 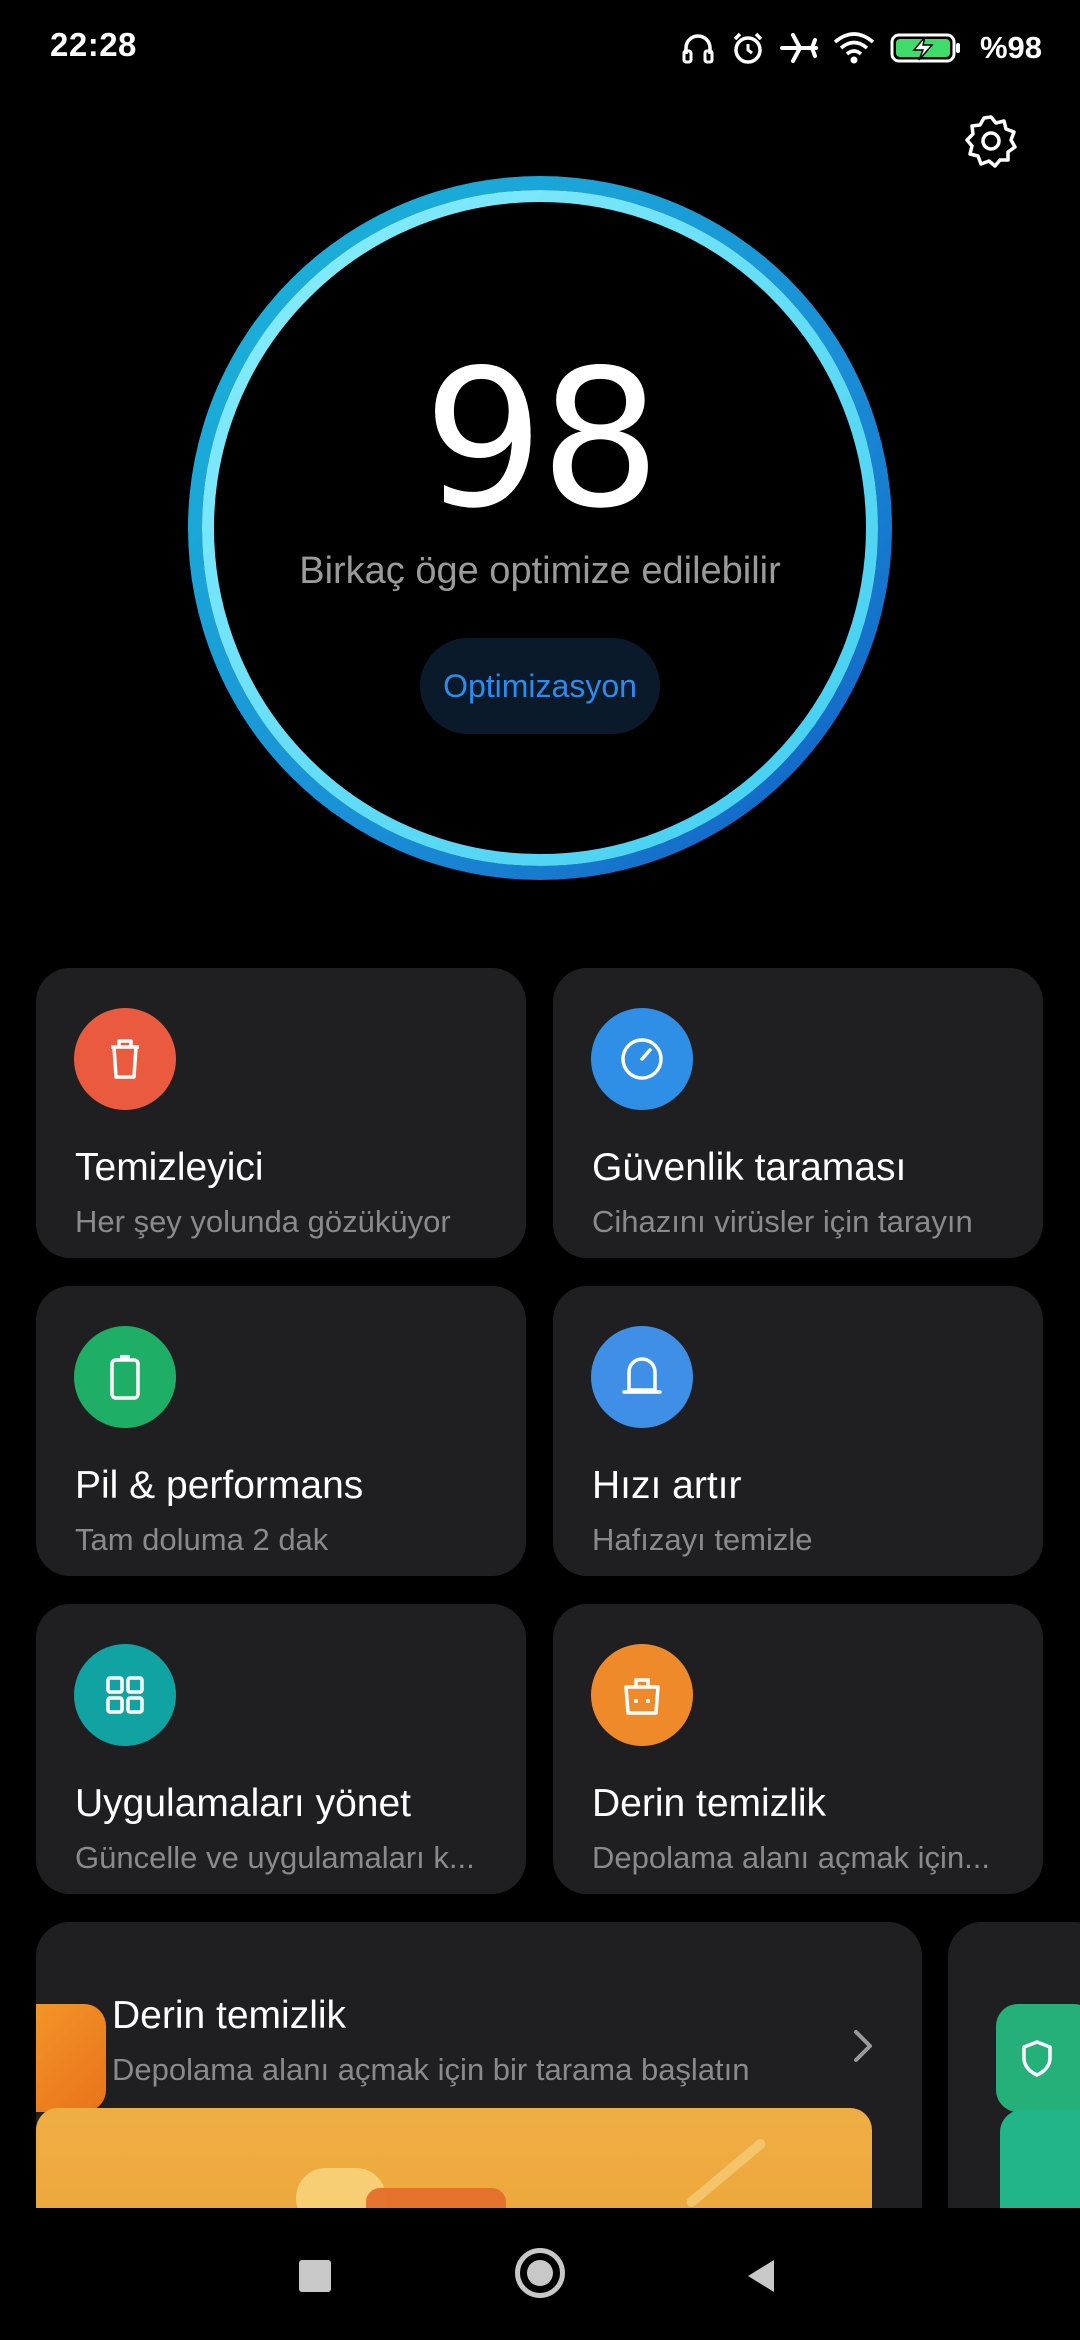 I want to click on card-title: Güvenlik taraması, so click(x=749, y=1167).